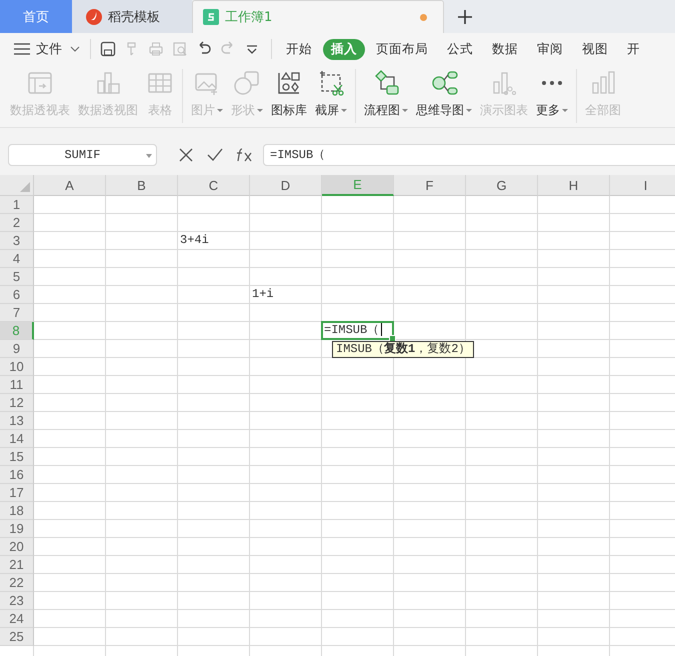  What do you see at coordinates (215, 155) in the screenshot?
I see `check-icon` at bounding box center [215, 155].